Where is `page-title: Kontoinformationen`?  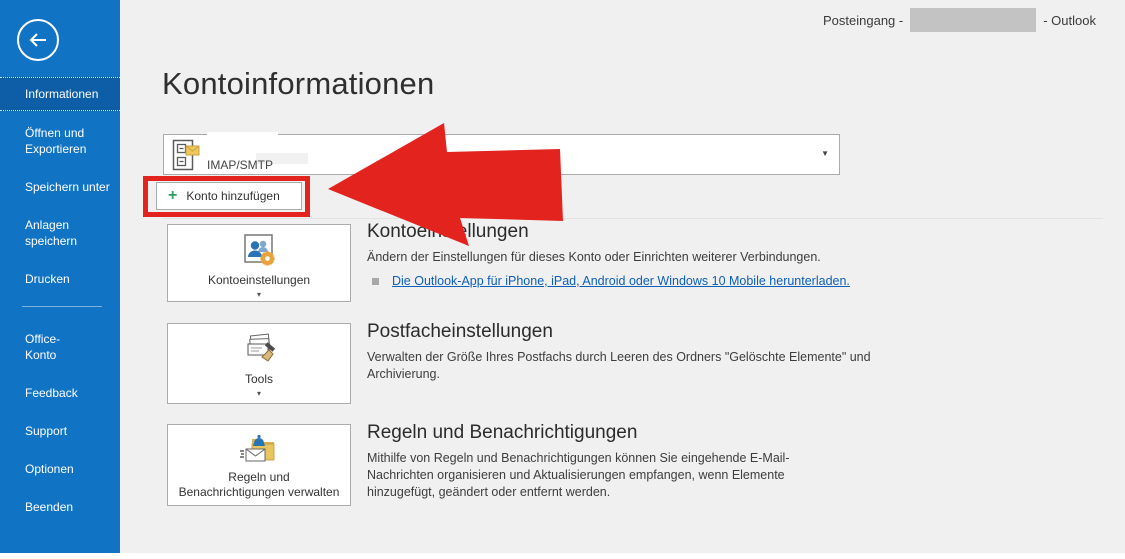 page-title: Kontoinformationen is located at coordinates (298, 83).